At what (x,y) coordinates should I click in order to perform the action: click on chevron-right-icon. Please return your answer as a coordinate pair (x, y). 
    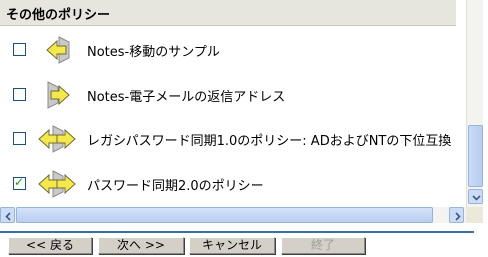
    Looking at the image, I should click on (458, 216).